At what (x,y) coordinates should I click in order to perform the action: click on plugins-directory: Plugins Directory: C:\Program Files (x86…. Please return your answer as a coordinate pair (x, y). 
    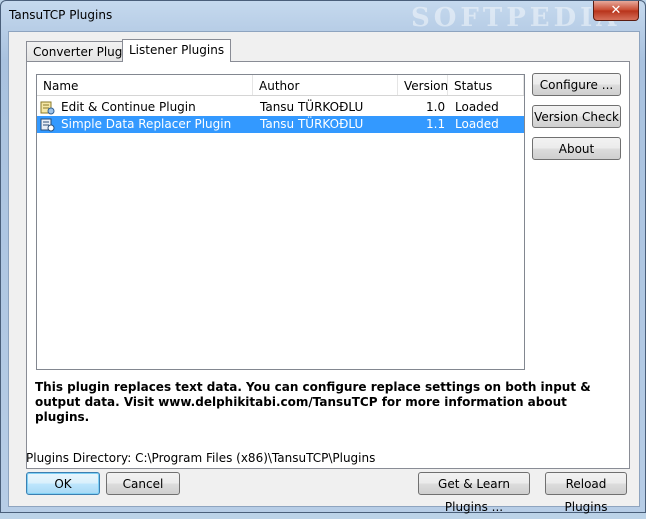
    Looking at the image, I should click on (201, 458).